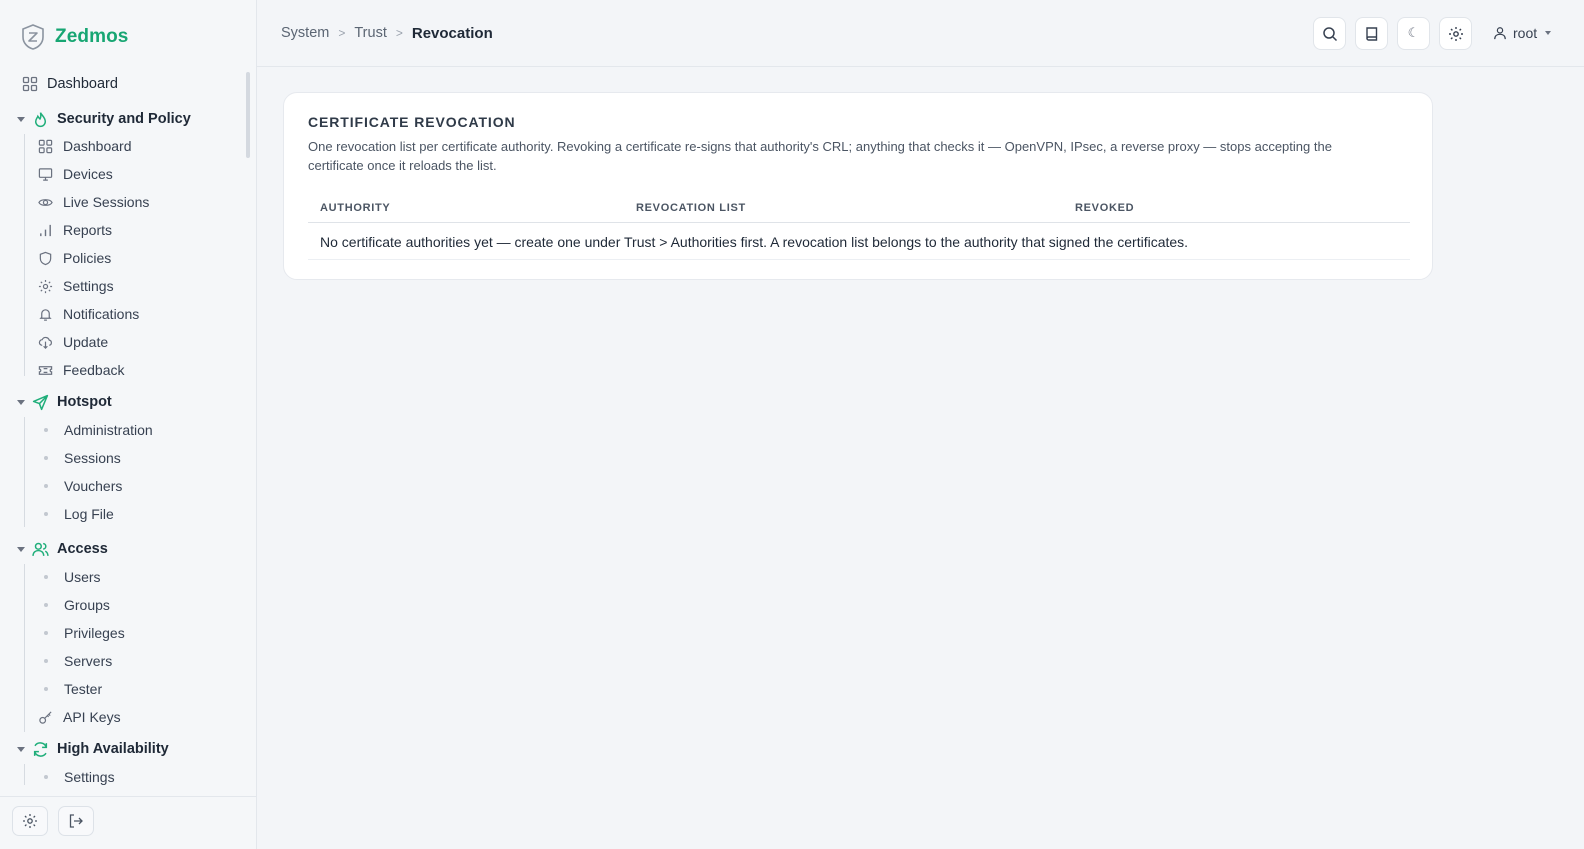 This screenshot has width=1584, height=849. What do you see at coordinates (40, 749) in the screenshot?
I see `refresh-icon` at bounding box center [40, 749].